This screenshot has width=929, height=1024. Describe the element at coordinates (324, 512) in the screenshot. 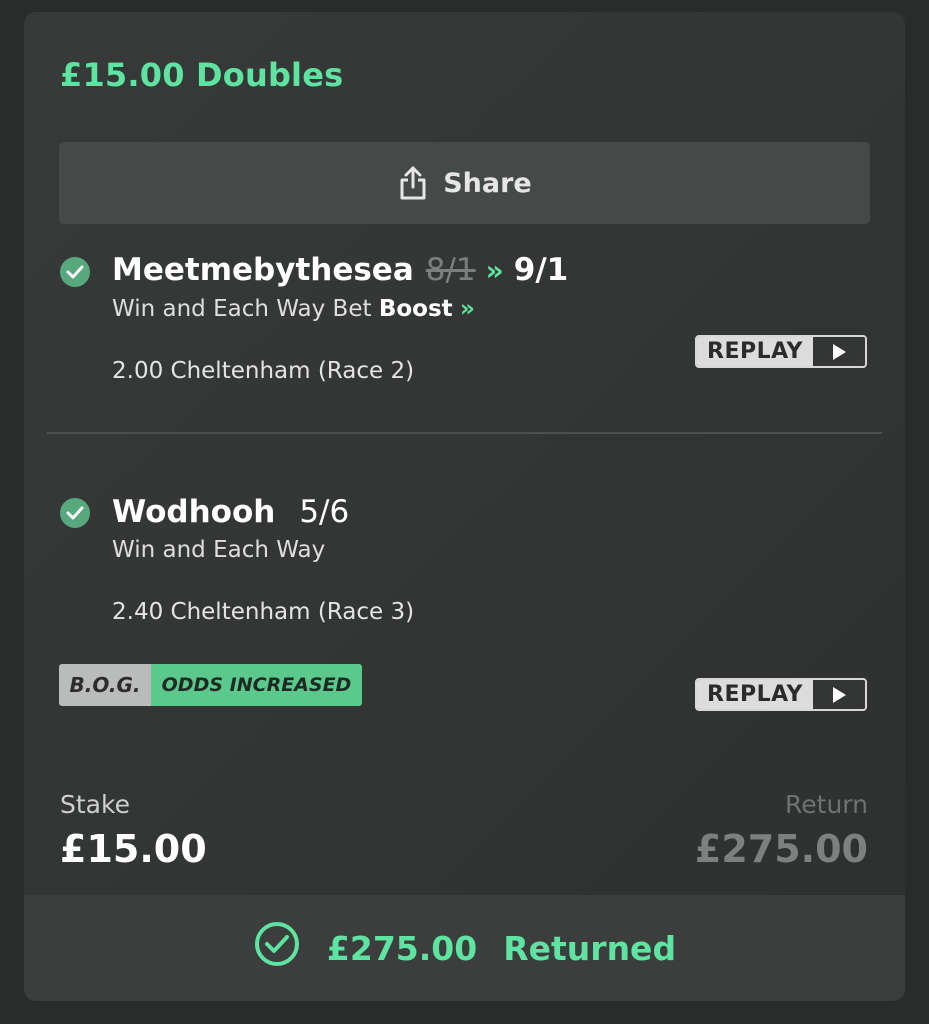

I see `selection-2-odds: 5/6` at that location.